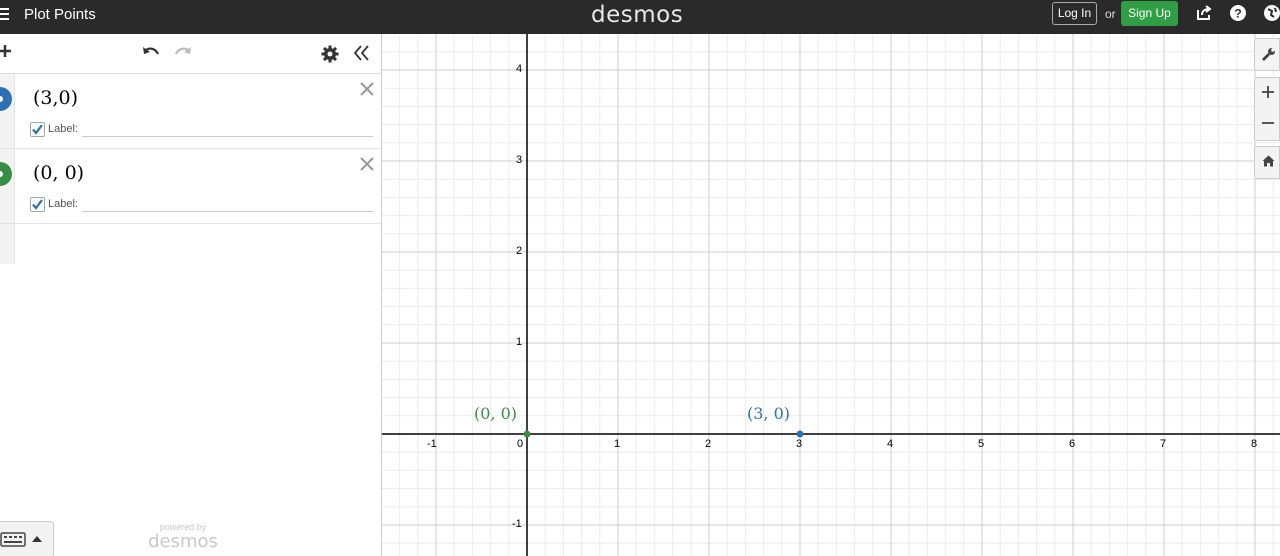 Image resolution: width=1280 pixels, height=556 pixels. I want to click on keyboard-icon, so click(21, 539).